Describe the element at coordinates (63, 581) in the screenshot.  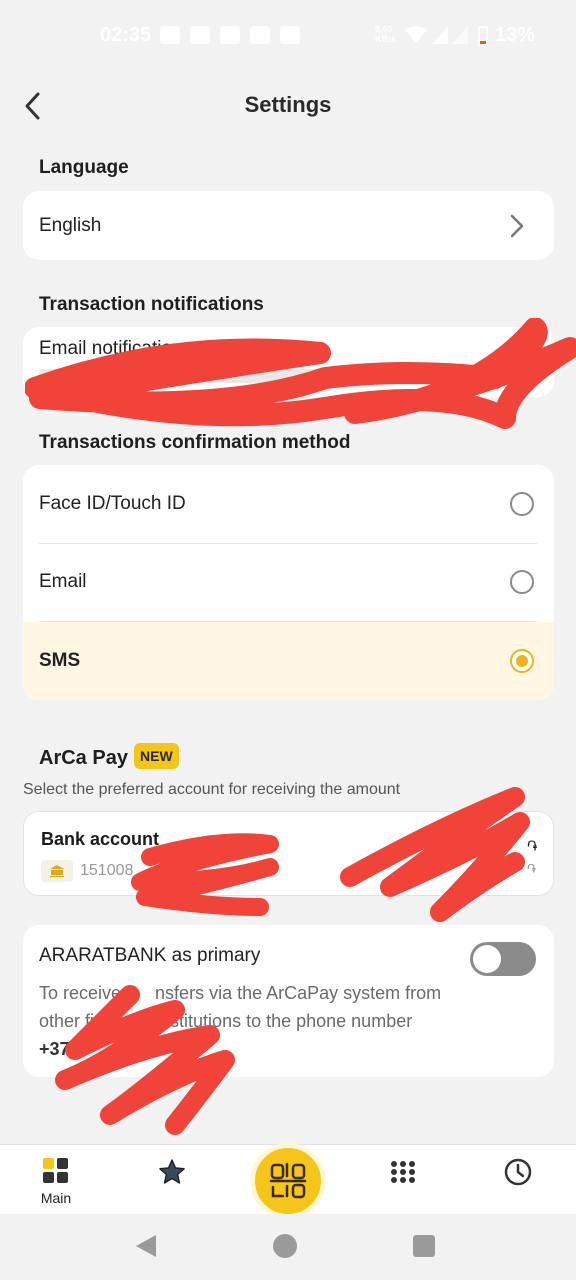
I see `option-email-label: Email` at that location.